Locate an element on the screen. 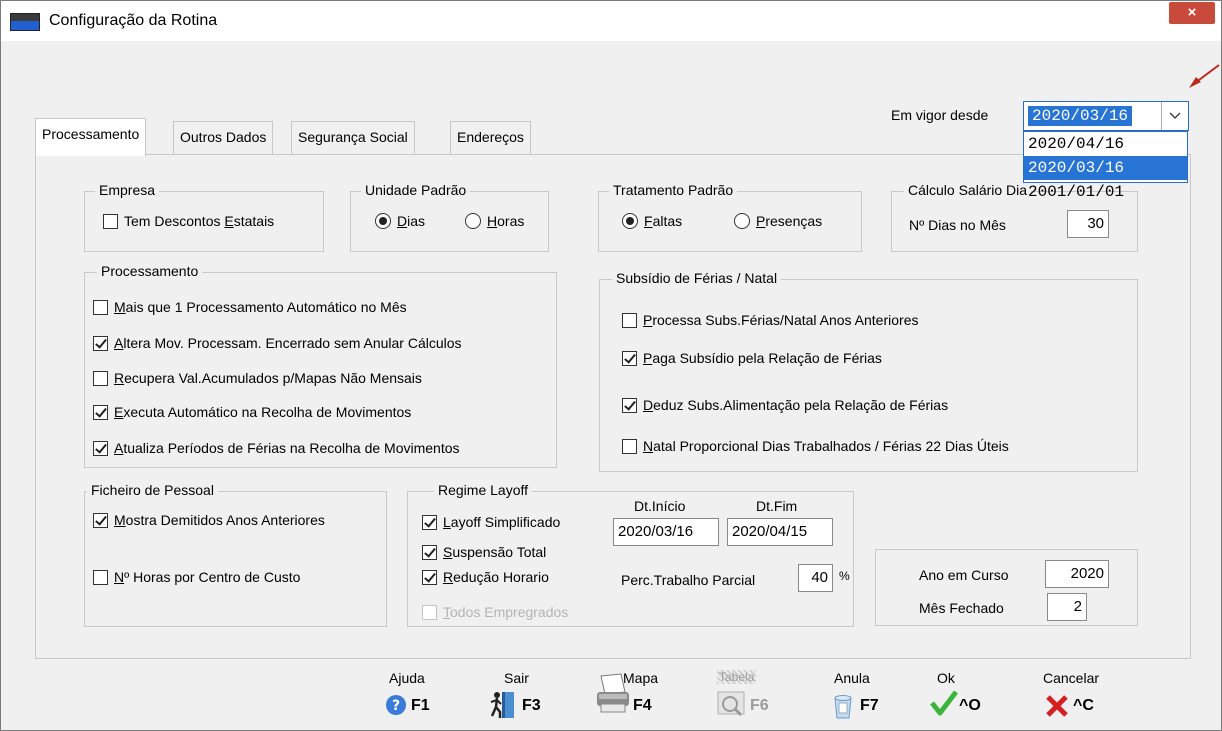 This screenshot has width=1222, height=731. horas-centro-custo-checkbox: Nº Horas por Centro de Custo is located at coordinates (196, 577).